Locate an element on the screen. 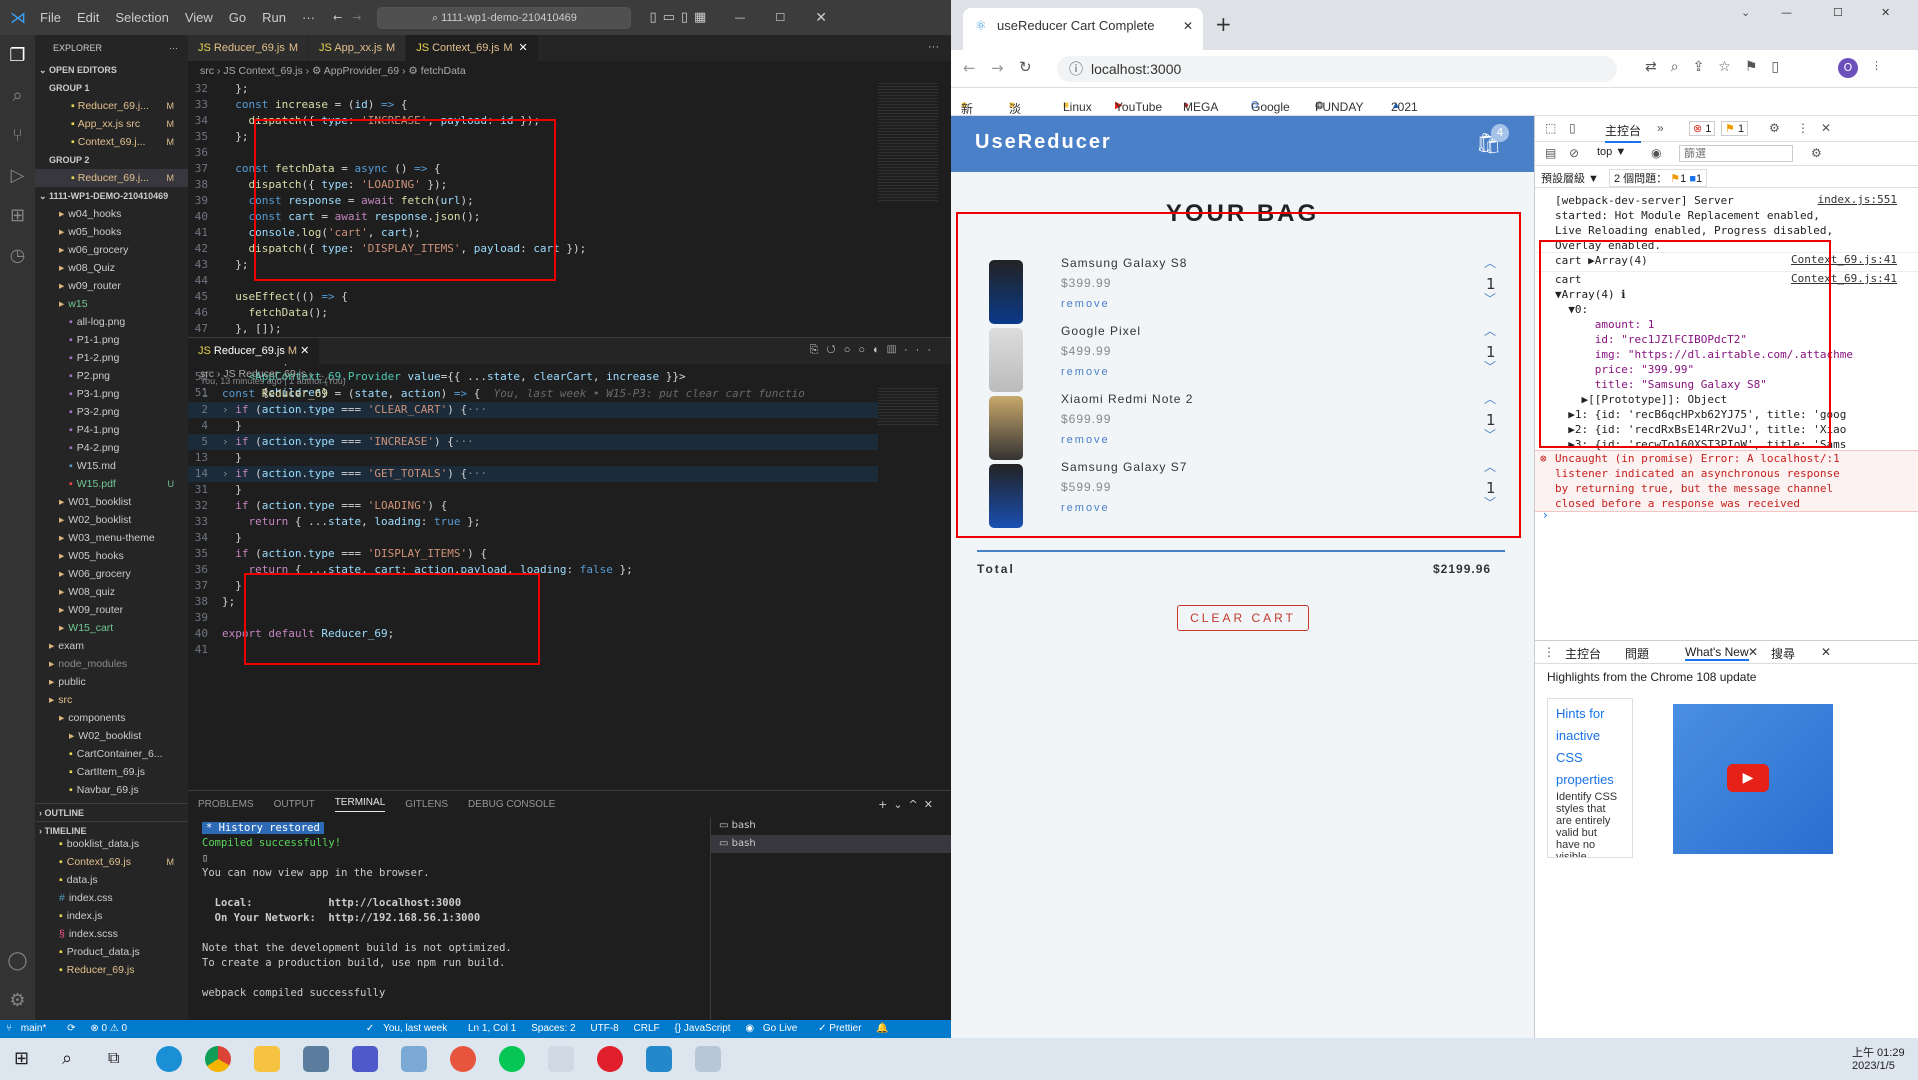  log2-source-link: Context_69.js:41 is located at coordinates (1844, 259).